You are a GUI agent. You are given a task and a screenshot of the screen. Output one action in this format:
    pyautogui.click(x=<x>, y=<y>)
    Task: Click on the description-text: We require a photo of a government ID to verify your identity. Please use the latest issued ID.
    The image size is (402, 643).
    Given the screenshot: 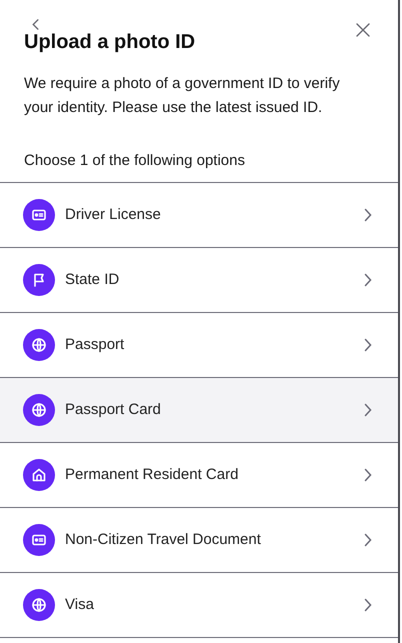 What is the action you would take?
    pyautogui.click(x=182, y=96)
    